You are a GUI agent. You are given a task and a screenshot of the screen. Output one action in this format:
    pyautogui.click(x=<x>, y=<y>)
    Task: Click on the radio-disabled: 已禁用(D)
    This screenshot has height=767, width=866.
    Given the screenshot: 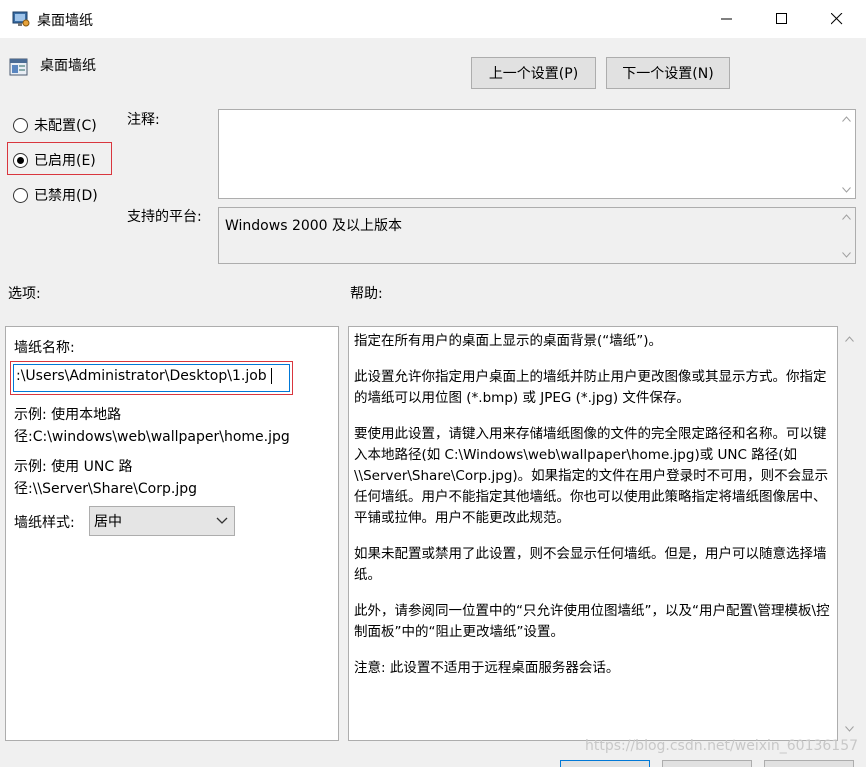 What is the action you would take?
    pyautogui.click(x=55, y=195)
    